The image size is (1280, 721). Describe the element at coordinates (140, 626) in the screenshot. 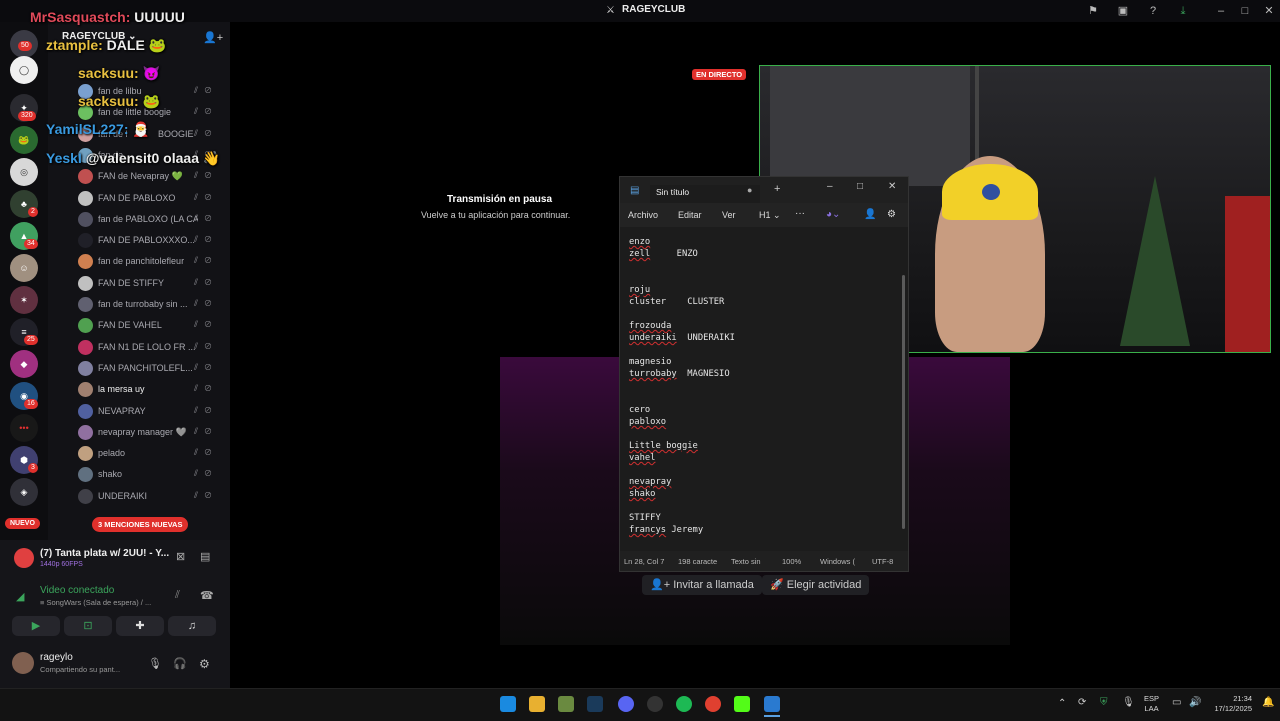

I see `activities-button: ✚` at that location.